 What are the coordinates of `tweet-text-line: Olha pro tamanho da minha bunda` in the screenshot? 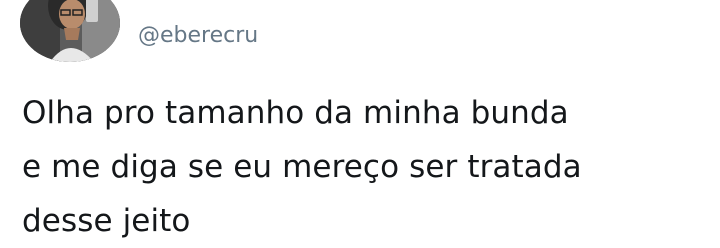 It's located at (295, 113).